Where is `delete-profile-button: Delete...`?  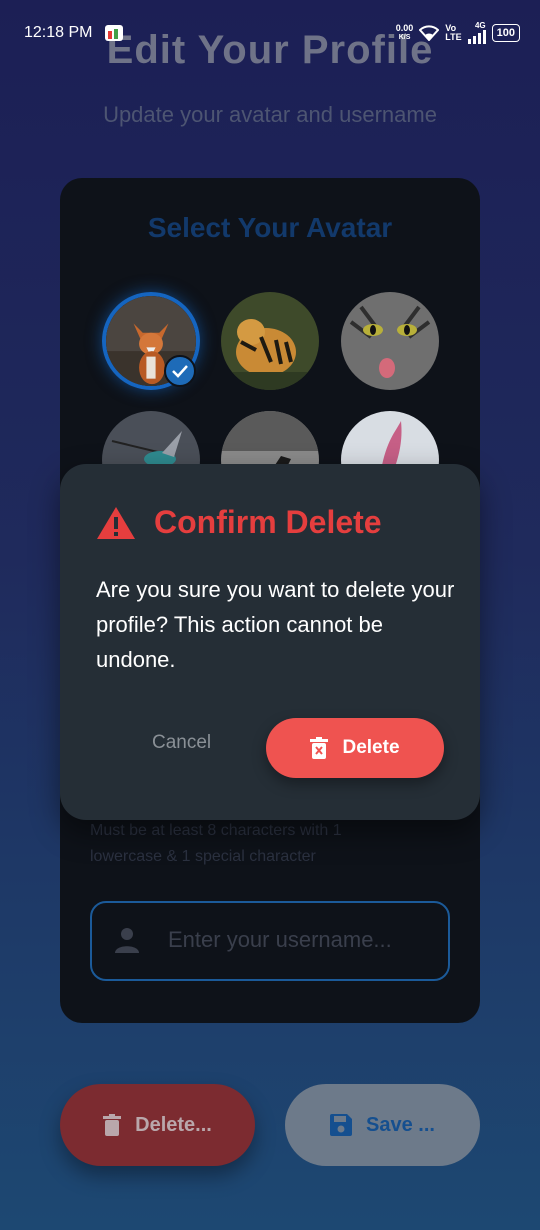 delete-profile-button: Delete... is located at coordinates (157, 1125).